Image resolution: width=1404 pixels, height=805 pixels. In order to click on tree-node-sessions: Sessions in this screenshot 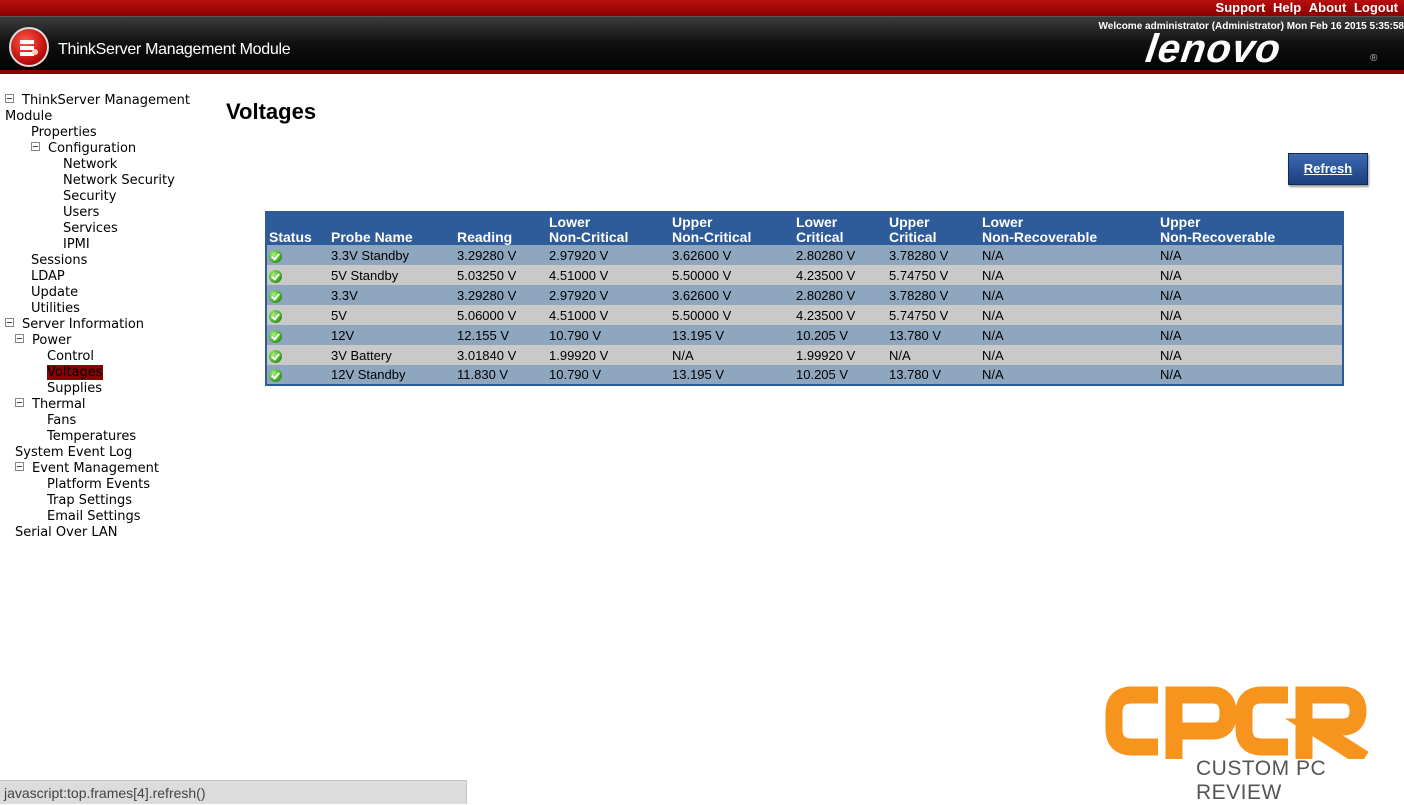, I will do `click(59, 261)`.